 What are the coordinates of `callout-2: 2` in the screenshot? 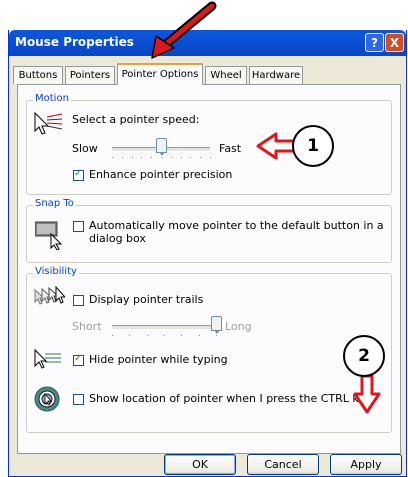 It's located at (364, 356).